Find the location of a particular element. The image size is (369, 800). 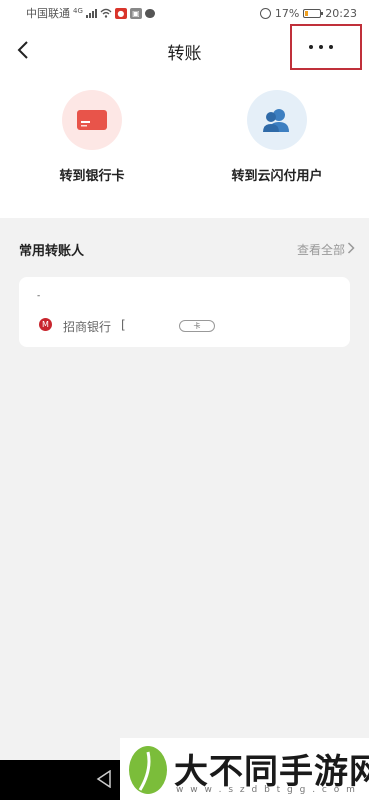

frequent-payees-title: 常用转账人 is located at coordinates (52, 251).